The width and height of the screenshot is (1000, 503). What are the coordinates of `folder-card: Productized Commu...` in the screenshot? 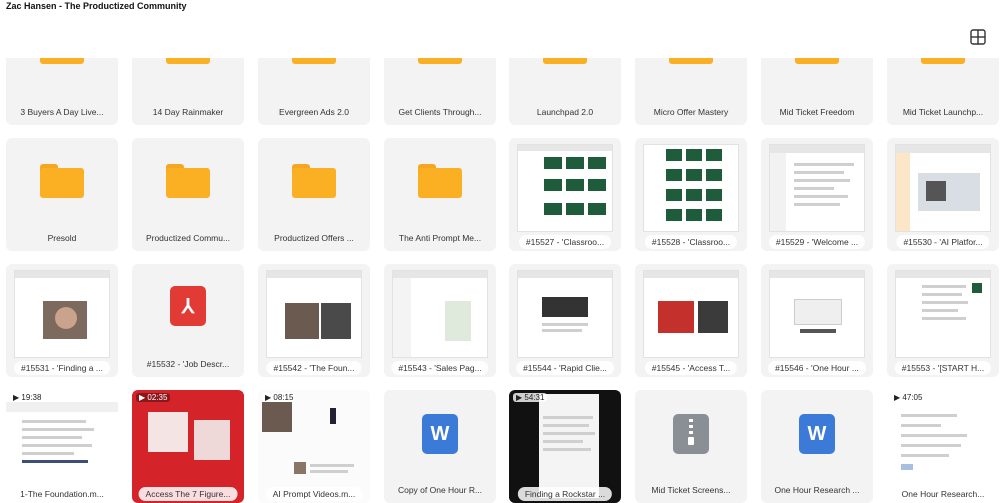 It's located at (188, 194).